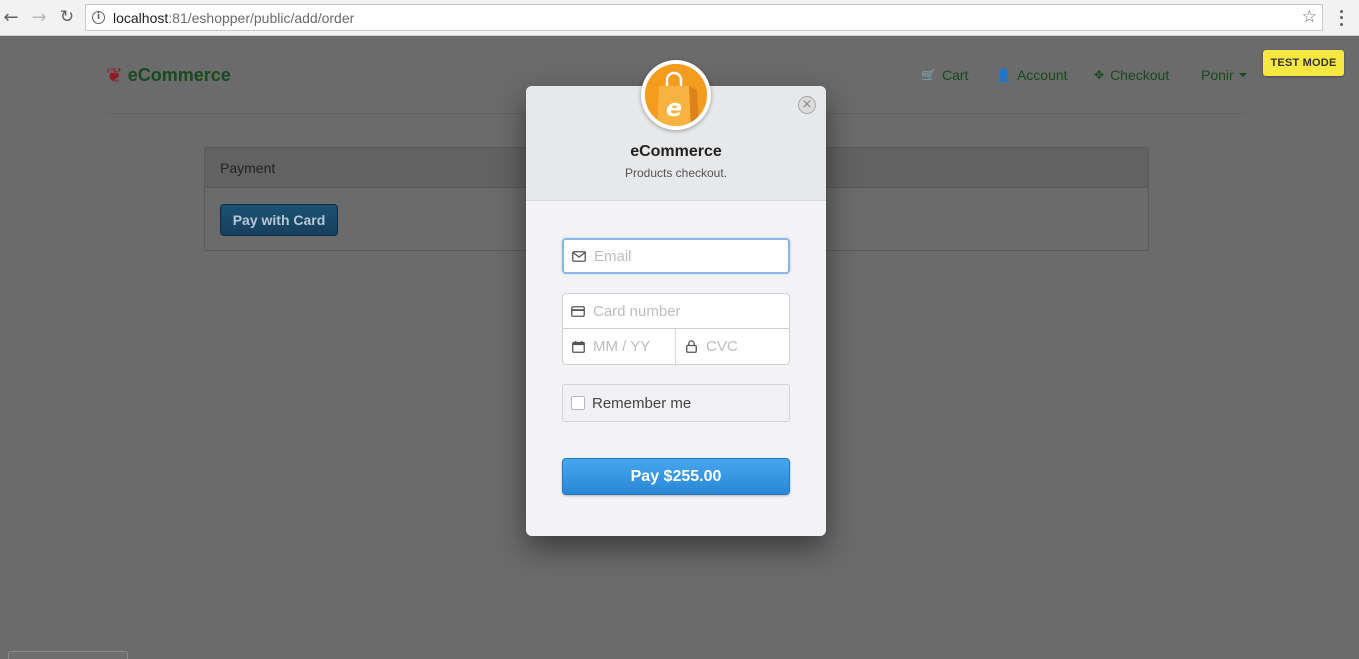  I want to click on email-field, so click(676, 256).